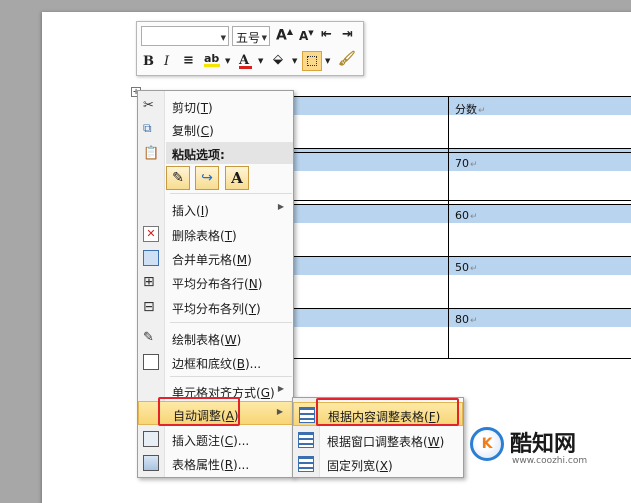 This screenshot has height=503, width=631. What do you see at coordinates (148, 105) in the screenshot?
I see `scissors-icon: ✂` at bounding box center [148, 105].